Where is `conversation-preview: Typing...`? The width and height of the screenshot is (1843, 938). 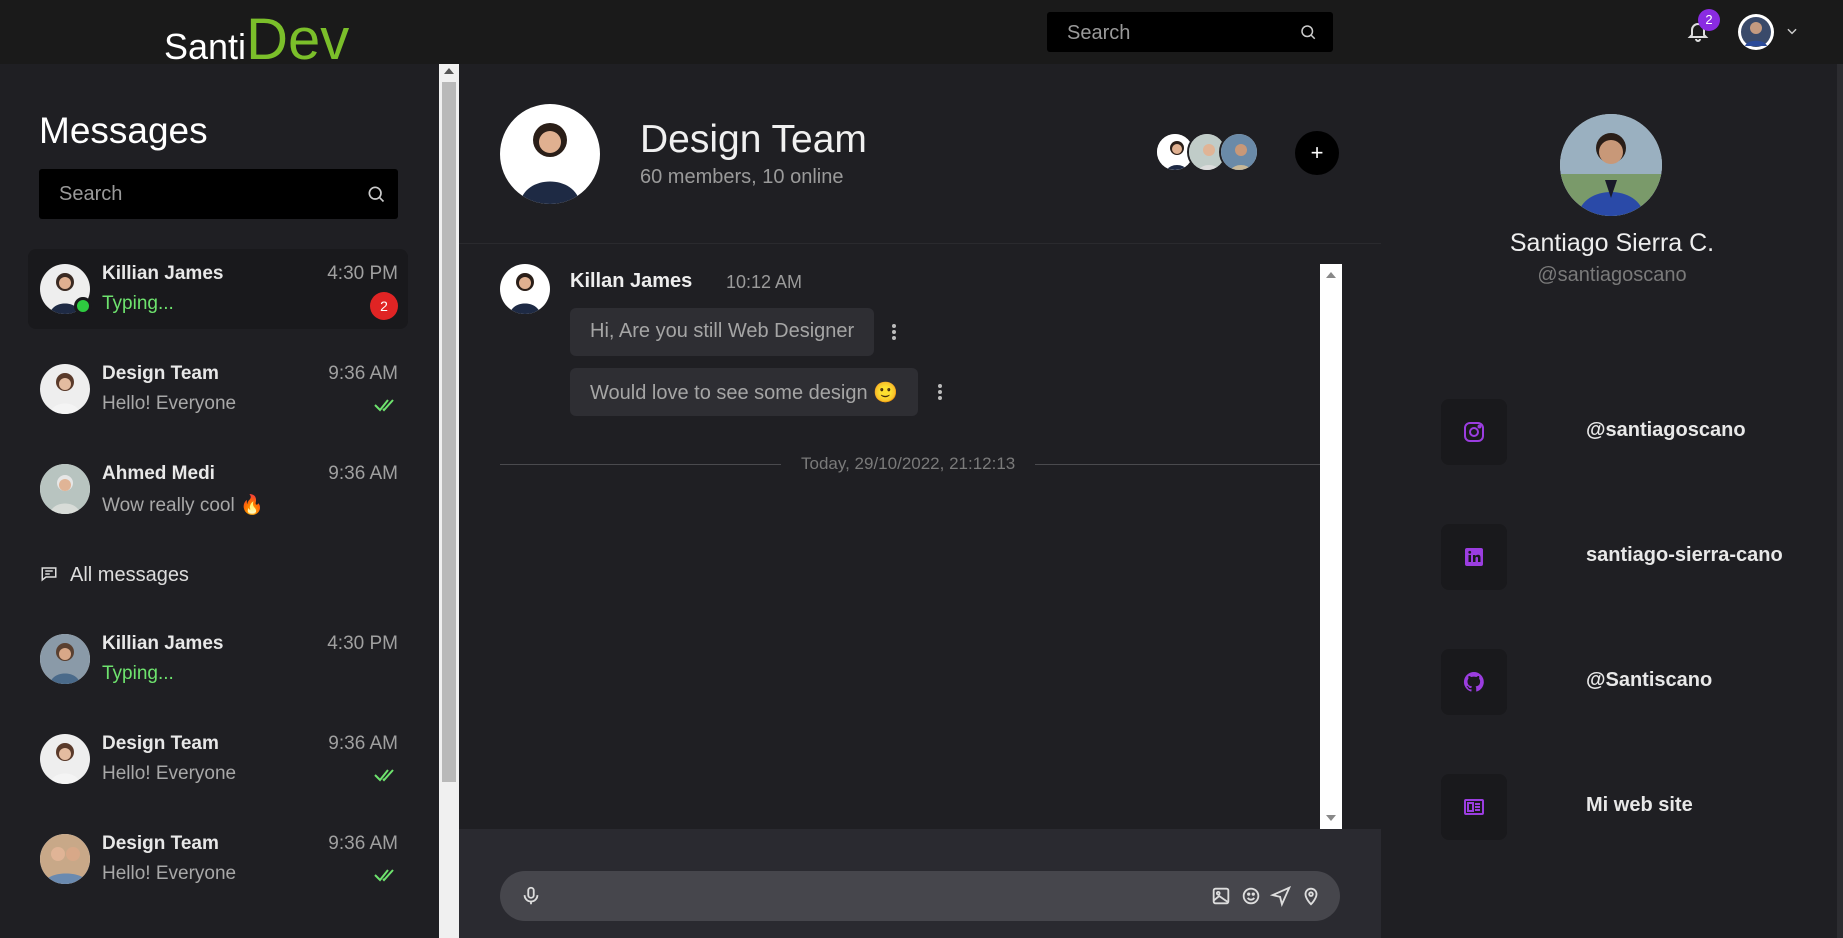 conversation-preview: Typing... is located at coordinates (138, 673).